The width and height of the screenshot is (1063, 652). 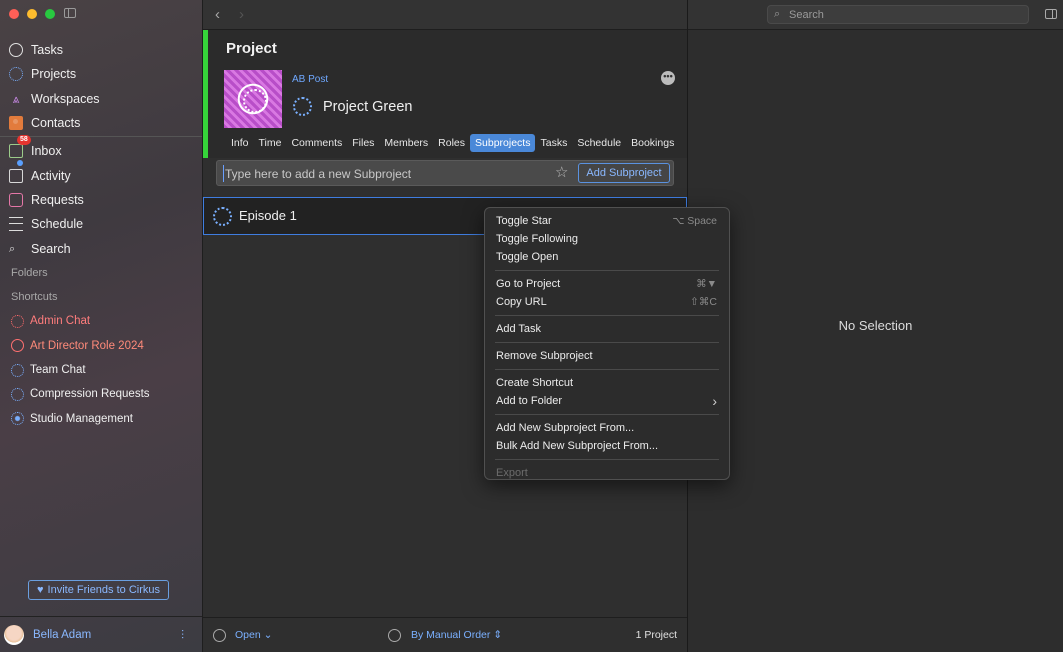 What do you see at coordinates (406, 143) in the screenshot?
I see `tab-members: Members` at bounding box center [406, 143].